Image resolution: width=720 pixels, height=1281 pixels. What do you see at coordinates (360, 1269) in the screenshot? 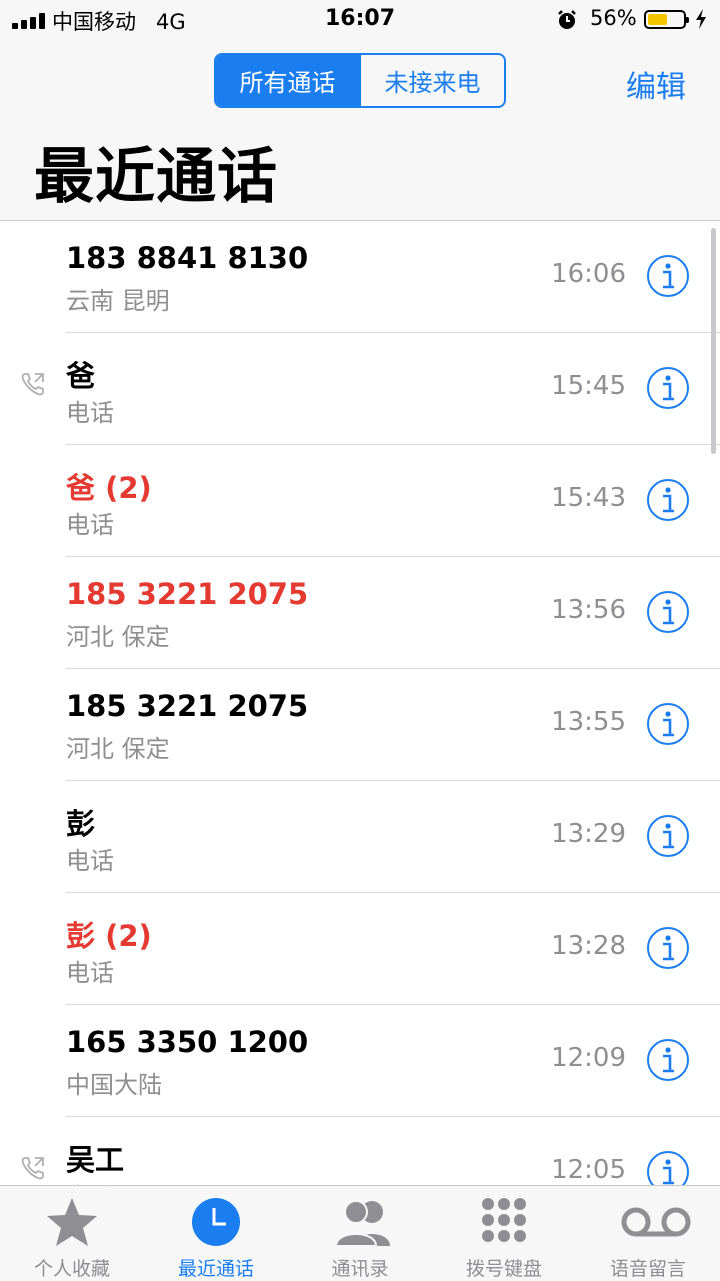
I see `tab-label: 通讯录` at bounding box center [360, 1269].